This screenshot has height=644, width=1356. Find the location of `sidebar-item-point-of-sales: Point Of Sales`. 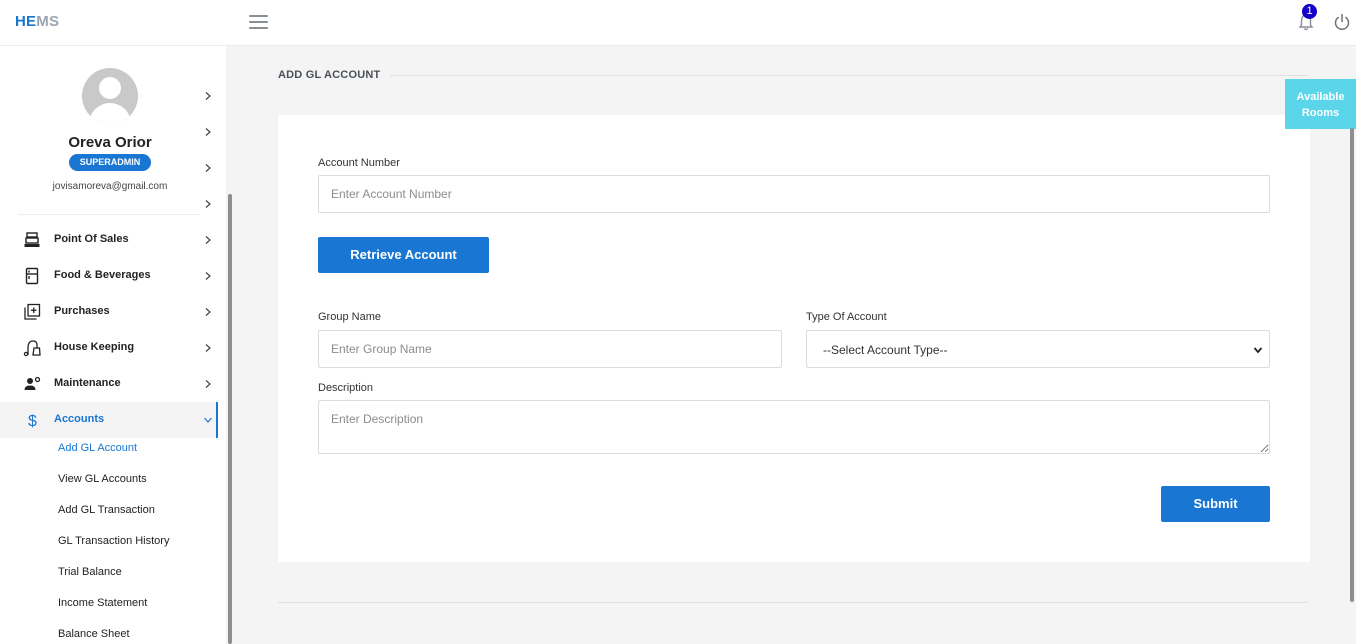

sidebar-item-point-of-sales: Point Of Sales is located at coordinates (109, 240).